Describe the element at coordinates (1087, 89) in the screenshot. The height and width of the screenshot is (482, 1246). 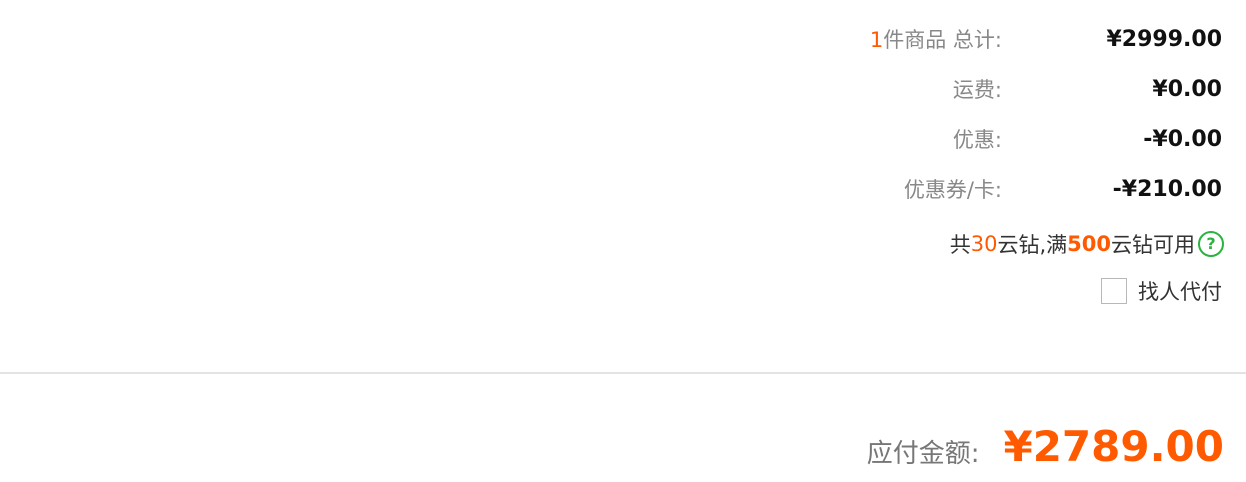
I see `shipping-row: 运费: ¥0.00` at that location.